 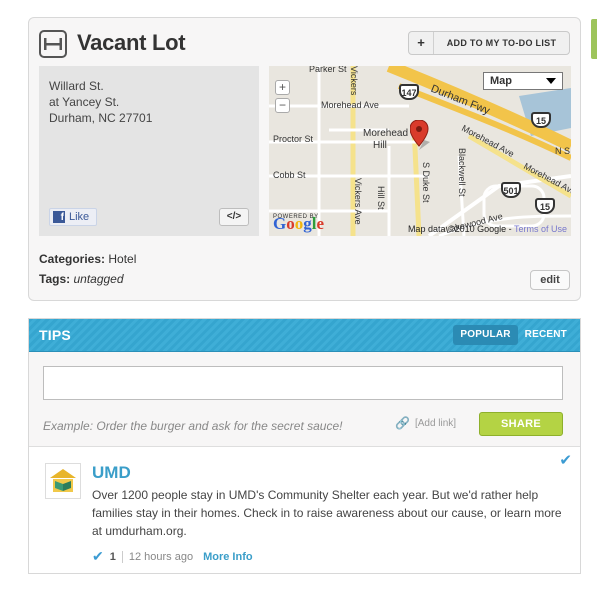 What do you see at coordinates (354, 81) in the screenshot?
I see `map-street-label: Vickers` at bounding box center [354, 81].